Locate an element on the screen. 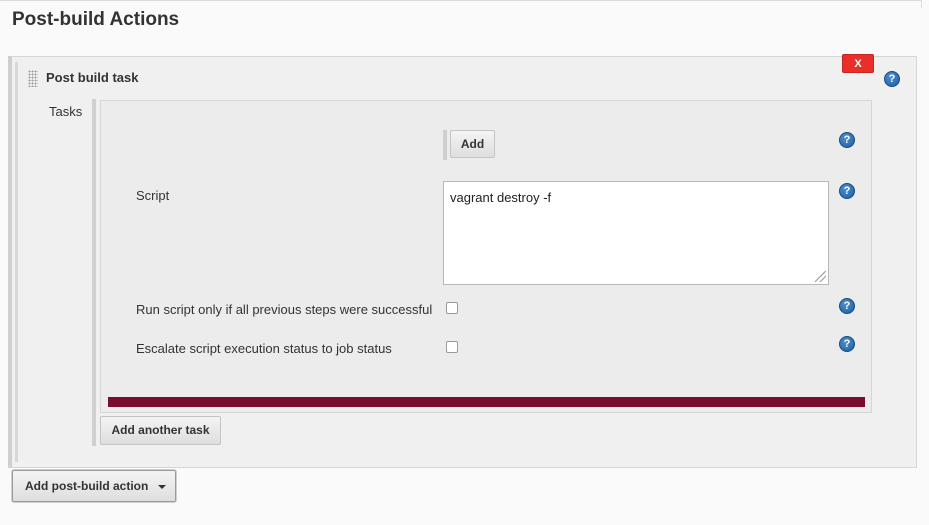 This screenshot has width=929, height=525. page-title: Post-build Actions is located at coordinates (96, 19).